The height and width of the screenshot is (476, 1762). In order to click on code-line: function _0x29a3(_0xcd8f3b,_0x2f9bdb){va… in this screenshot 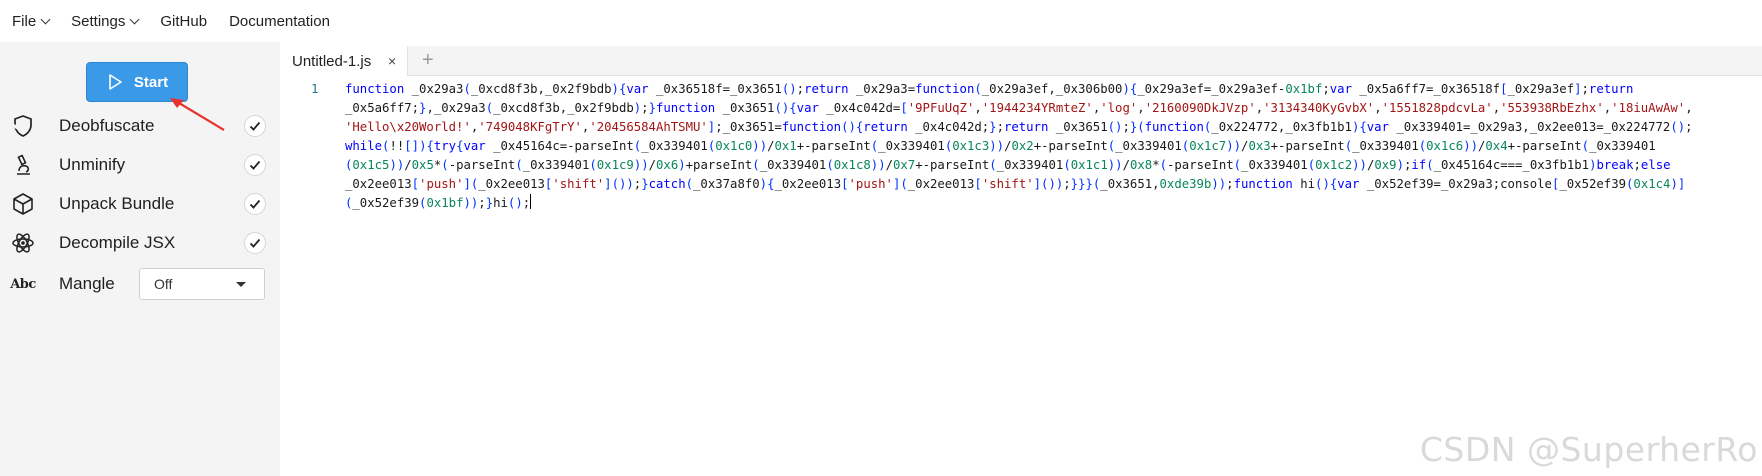, I will do `click(989, 89)`.